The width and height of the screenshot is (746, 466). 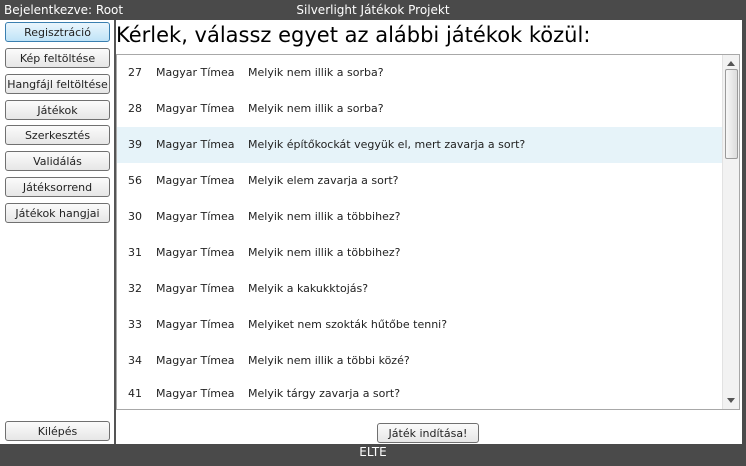 I want to click on scroll-up-arrow-icon, so click(x=731, y=63).